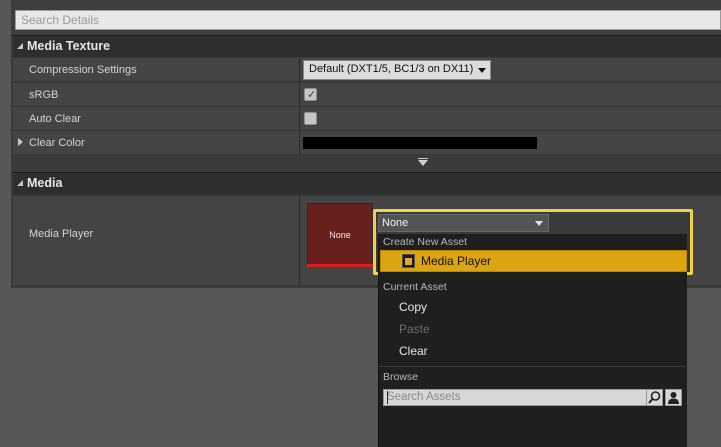 This screenshot has width=721, height=447. What do you see at coordinates (83, 70) in the screenshot?
I see `property-label: Compression Settings` at bounding box center [83, 70].